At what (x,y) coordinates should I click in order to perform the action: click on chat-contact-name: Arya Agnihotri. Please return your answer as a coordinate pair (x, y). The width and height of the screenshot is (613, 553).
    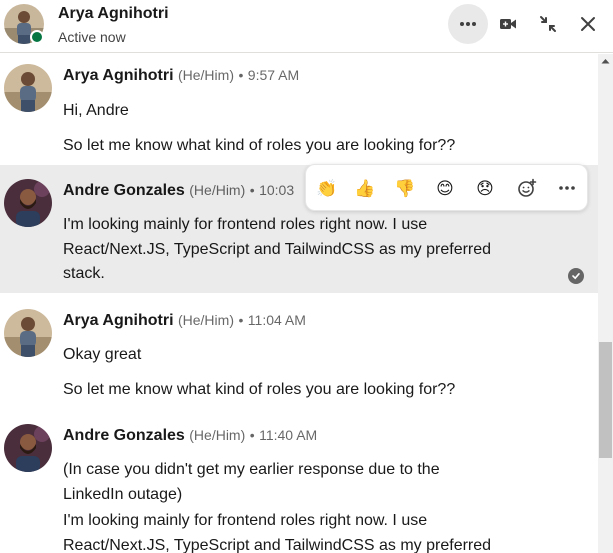
    Looking at the image, I should click on (113, 14).